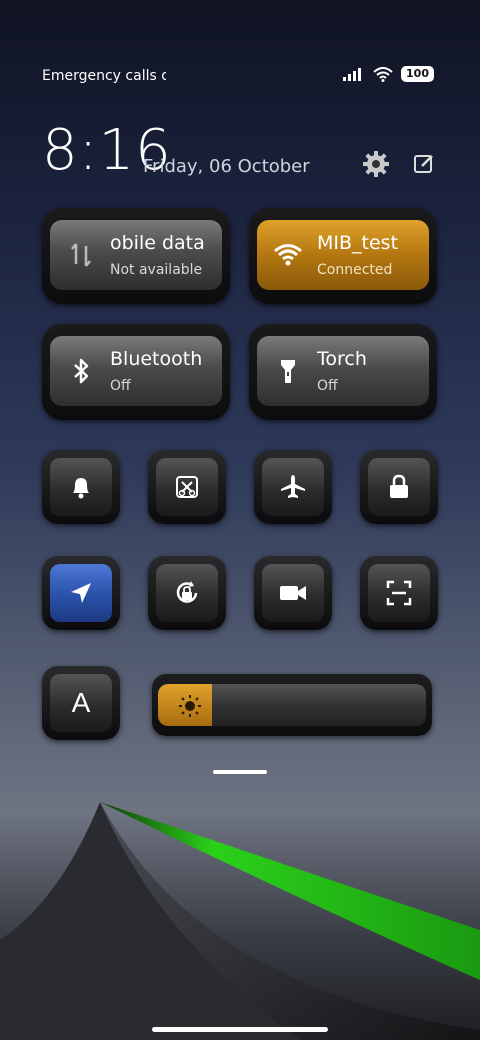 This screenshot has height=1040, width=480. Describe the element at coordinates (240, 772) in the screenshot. I see `drag-handle` at that location.